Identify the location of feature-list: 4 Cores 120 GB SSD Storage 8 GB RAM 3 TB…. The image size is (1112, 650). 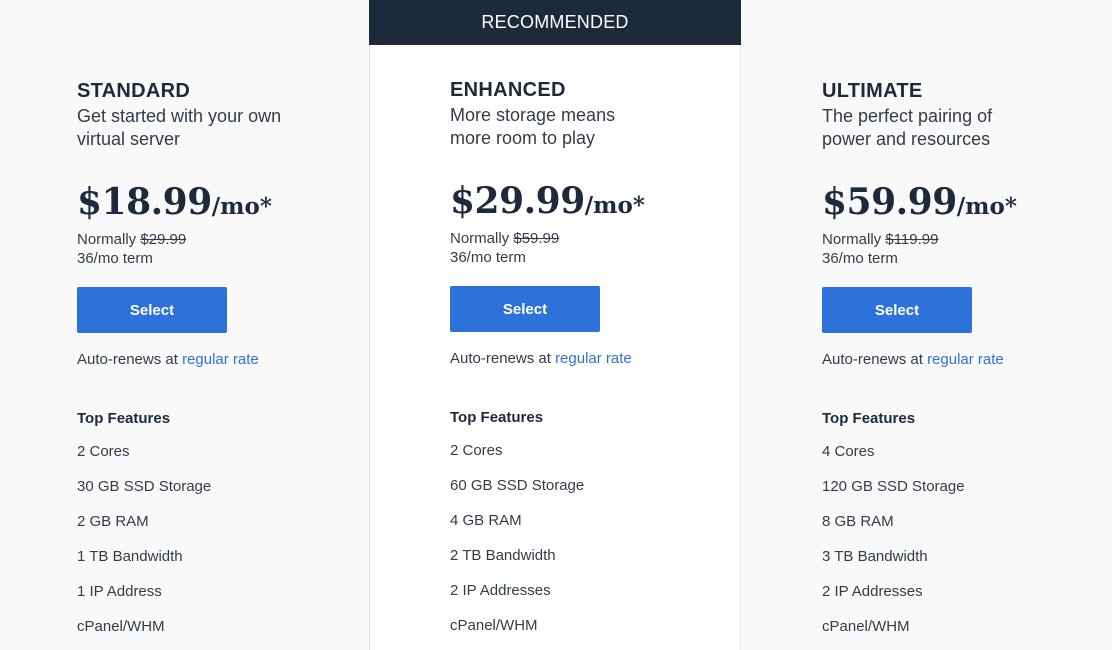
(962, 546).